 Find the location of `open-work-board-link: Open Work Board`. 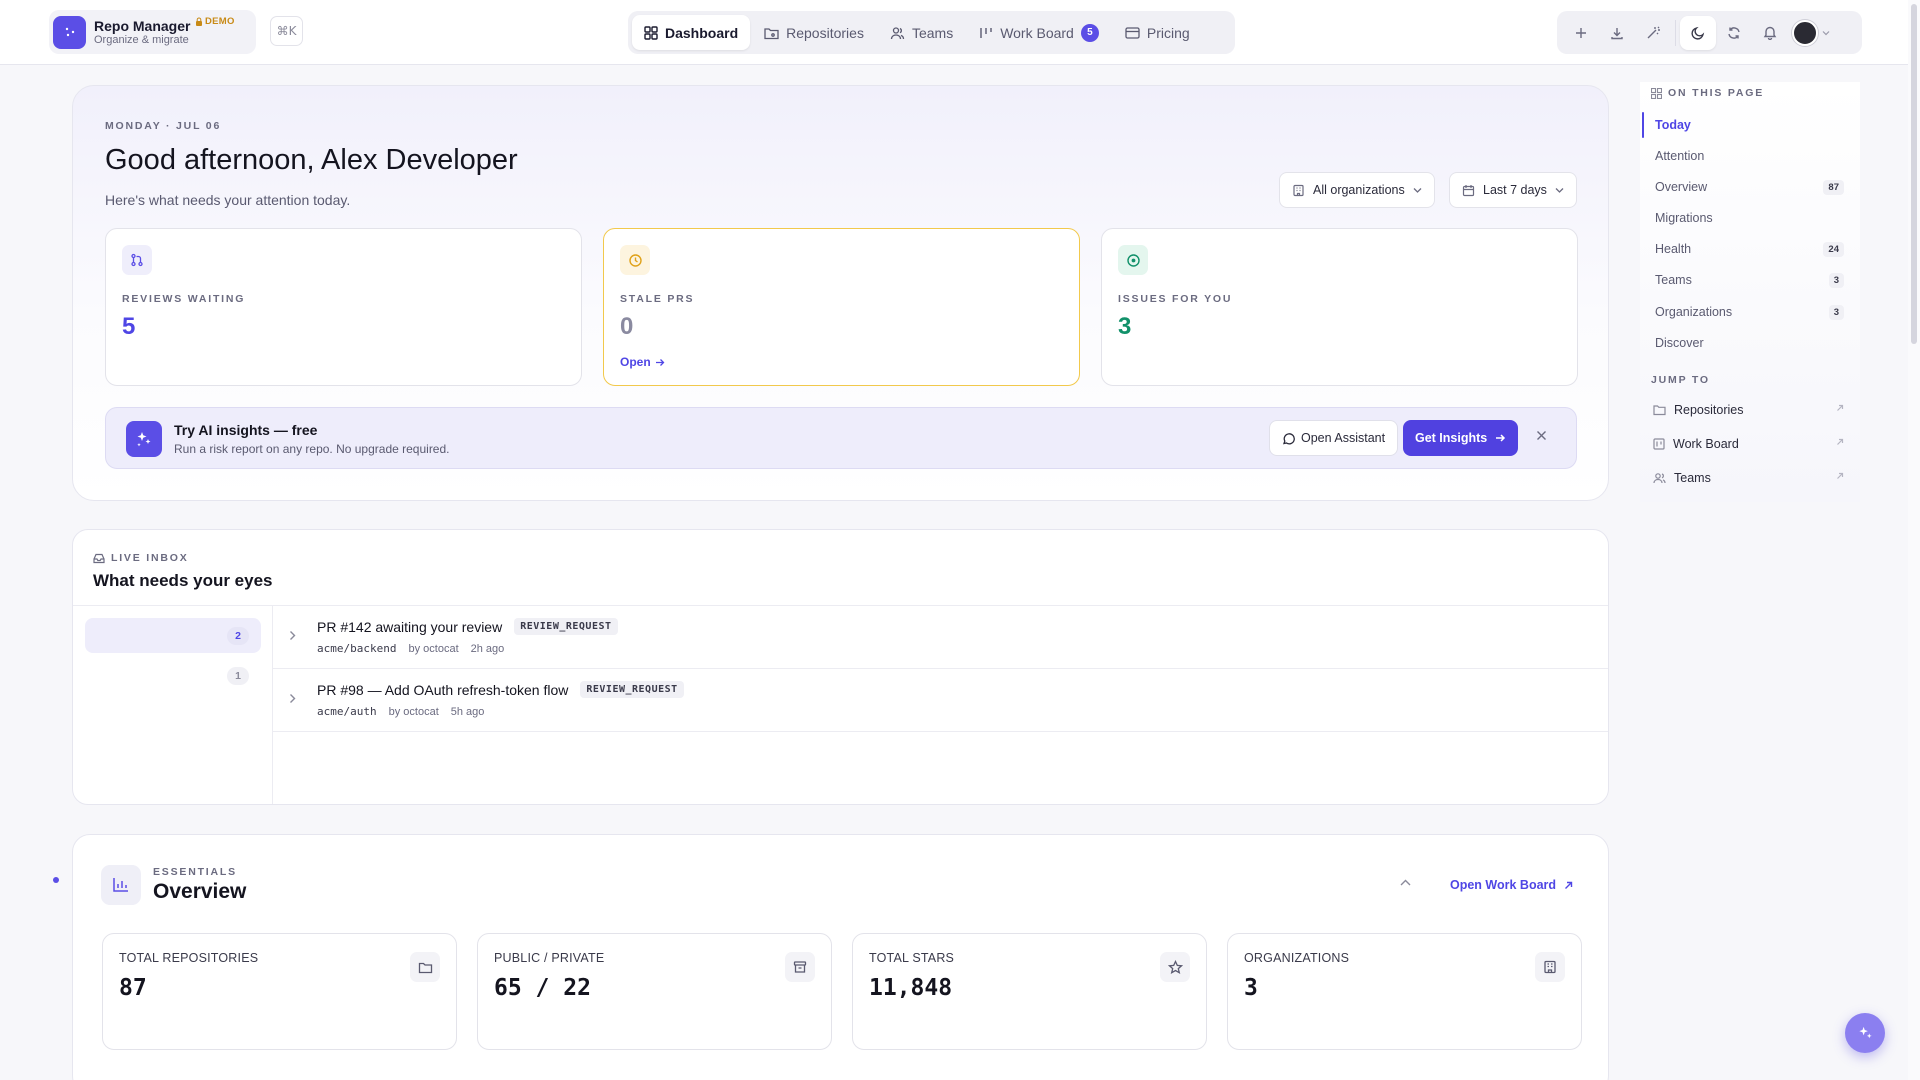

open-work-board-link: Open Work Board is located at coordinates (1511, 885).